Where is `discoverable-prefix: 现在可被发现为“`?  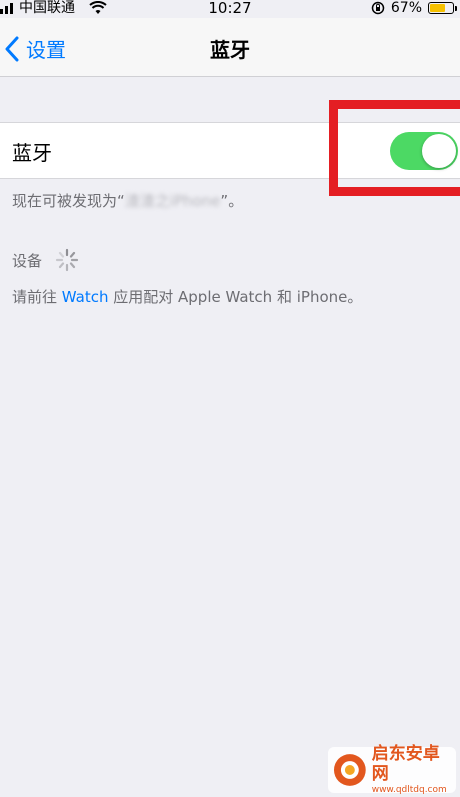
discoverable-prefix: 现在可被发现为“ is located at coordinates (68, 201).